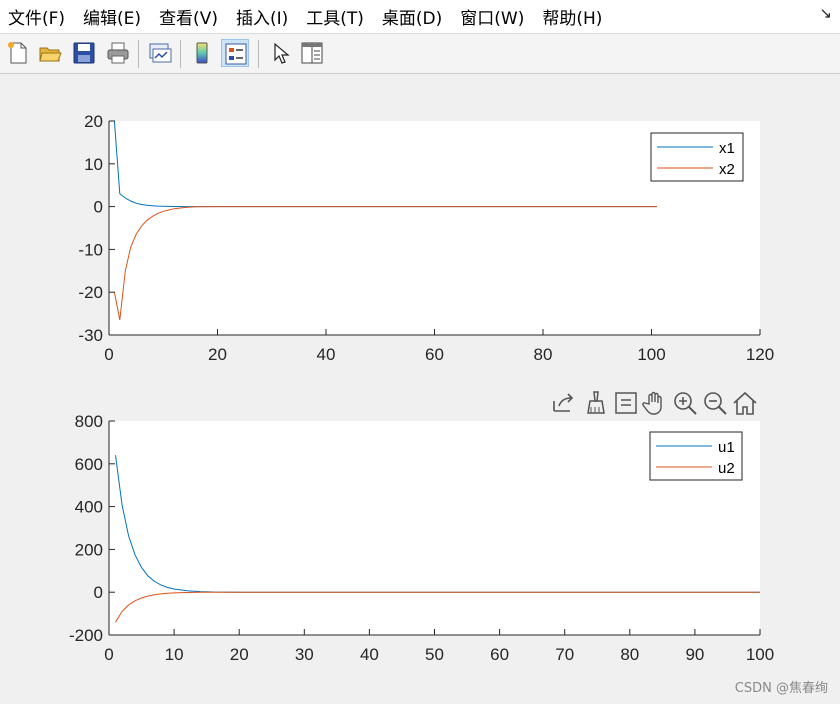  Describe the element at coordinates (781, 688) in the screenshot. I see `watermark: CSDN @焦春绚` at that location.